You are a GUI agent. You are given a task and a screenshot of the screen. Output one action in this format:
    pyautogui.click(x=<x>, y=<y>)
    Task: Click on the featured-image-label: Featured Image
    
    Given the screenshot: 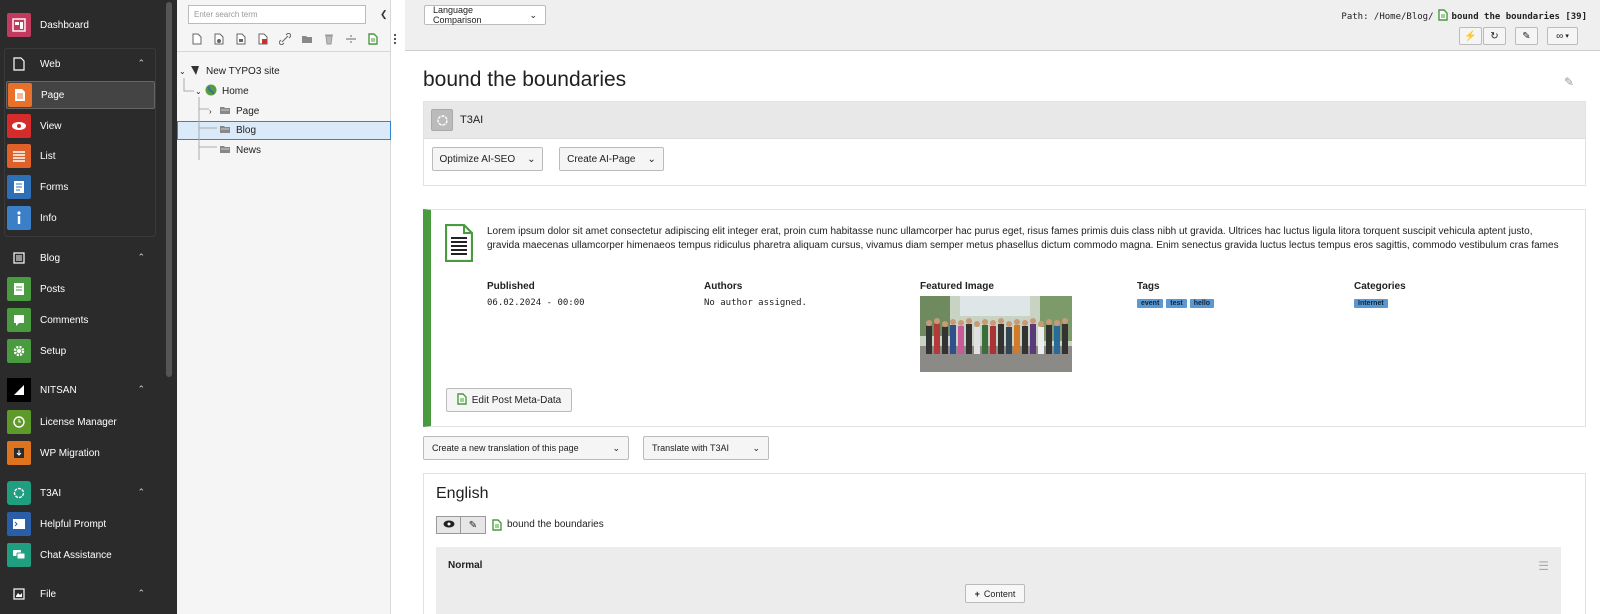 What is the action you would take?
    pyautogui.click(x=957, y=286)
    